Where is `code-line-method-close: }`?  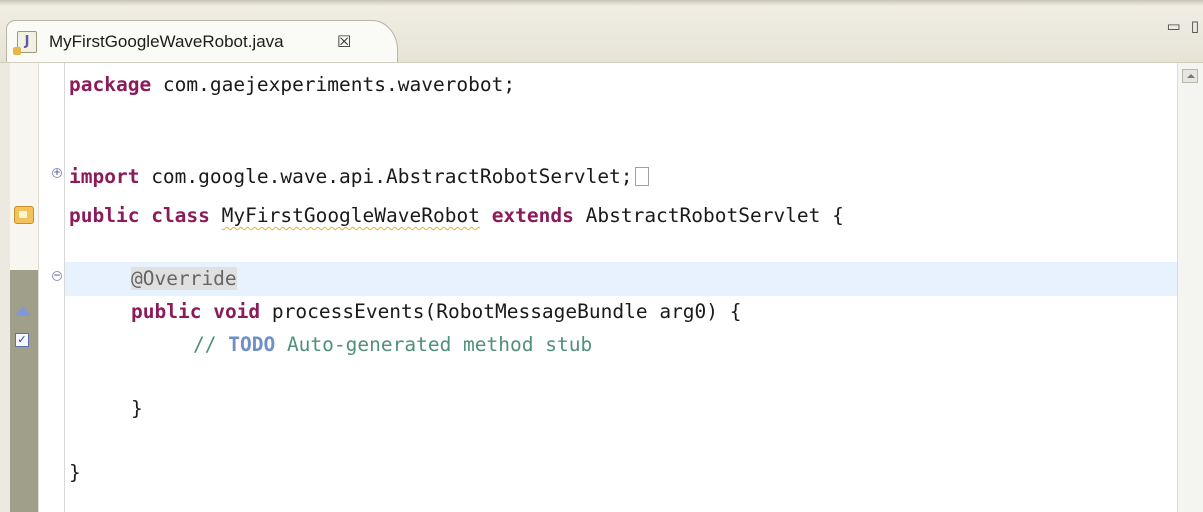 code-line-method-close: } is located at coordinates (137, 409).